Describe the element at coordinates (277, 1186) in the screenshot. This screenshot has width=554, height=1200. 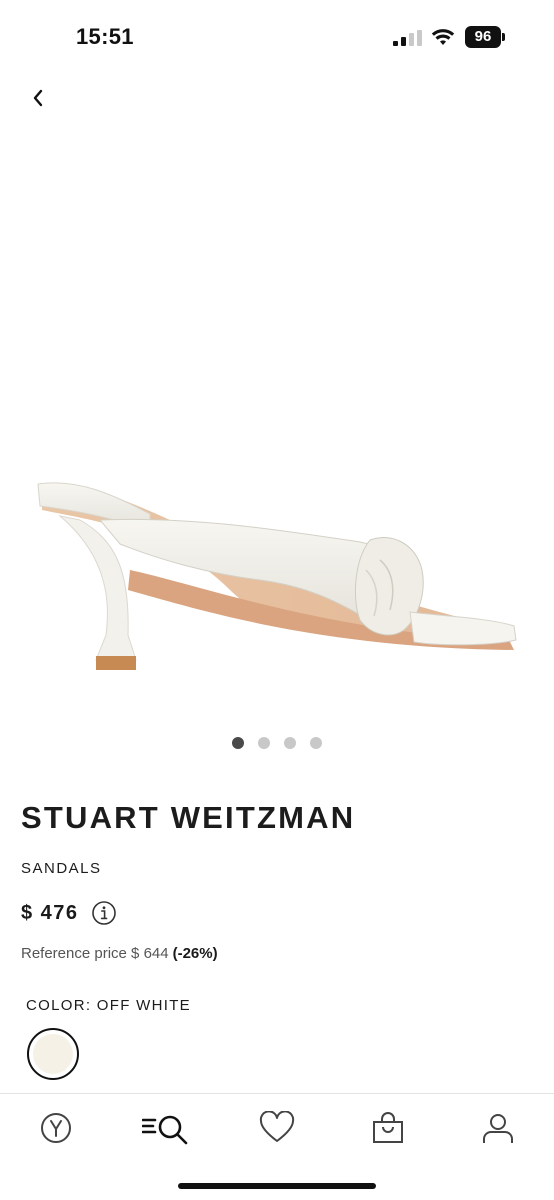
I see `home-indicator` at that location.